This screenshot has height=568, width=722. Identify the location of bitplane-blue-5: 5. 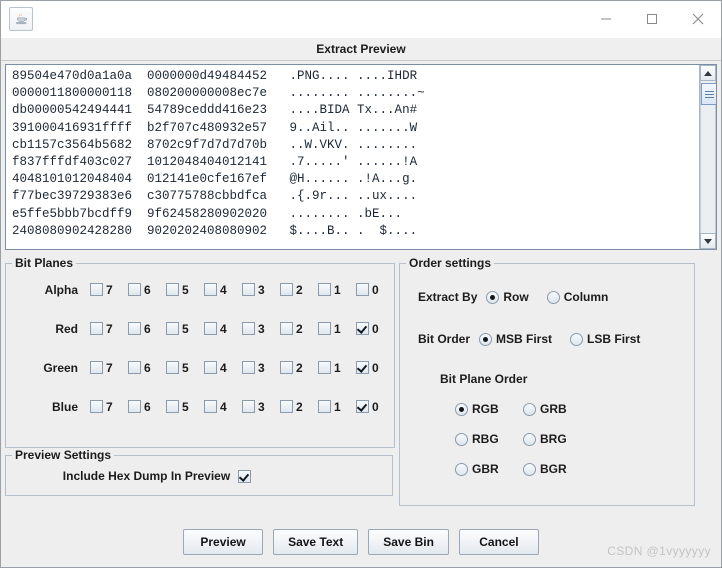
(185, 407).